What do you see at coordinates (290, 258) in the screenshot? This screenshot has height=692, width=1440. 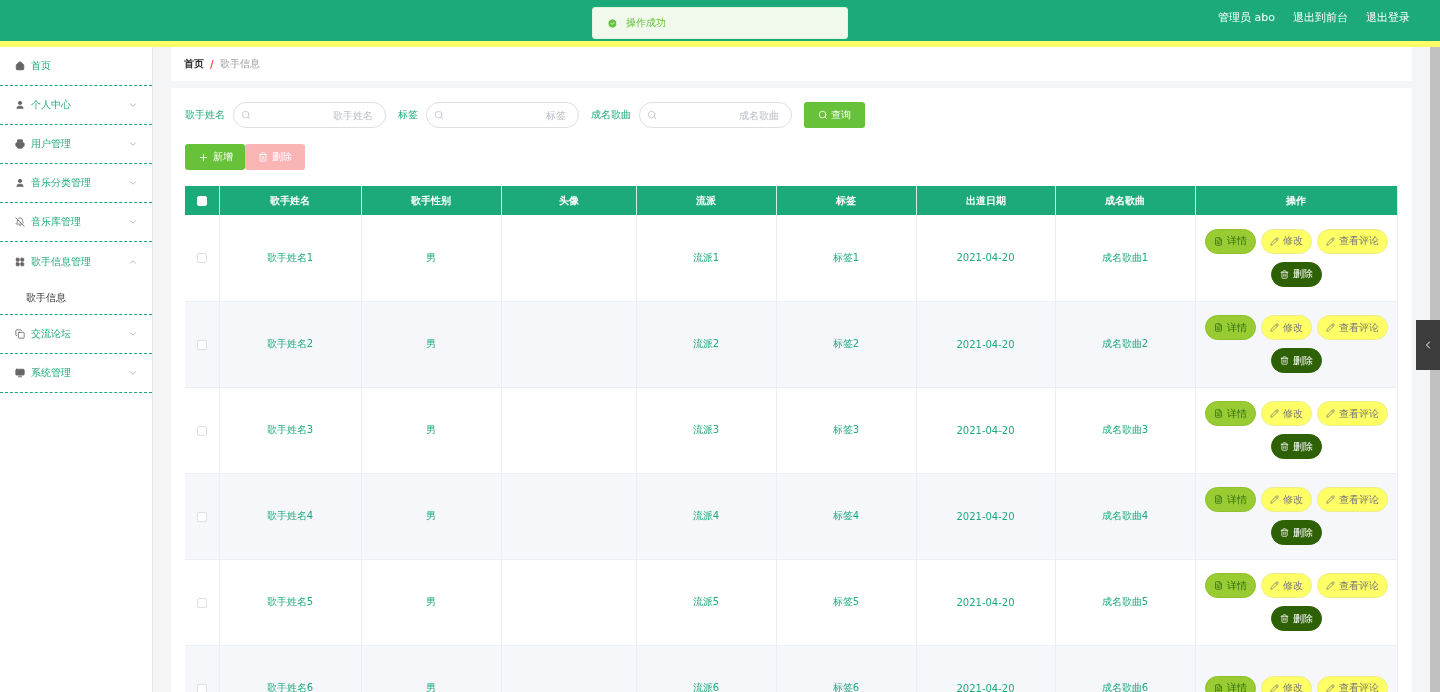 I see `table-cell: 歌手姓名1` at bounding box center [290, 258].